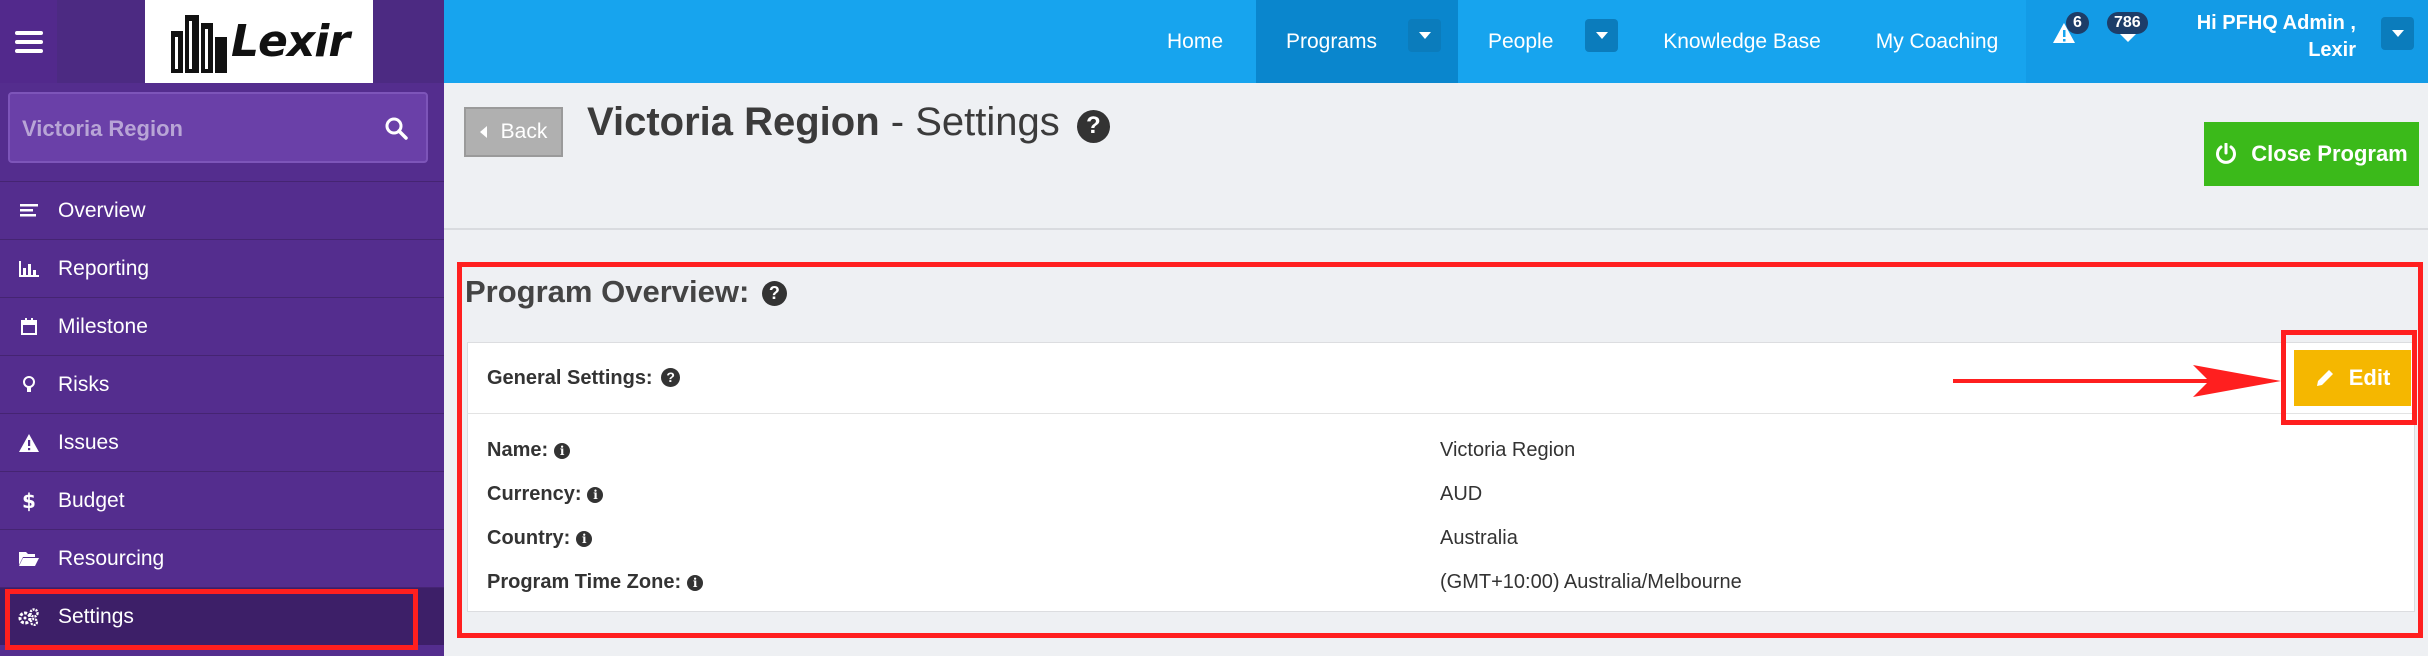 The image size is (2428, 656). Describe the element at coordinates (2276, 37) in the screenshot. I see `user-menu: Hi PFHQ Admin , Lexir` at that location.